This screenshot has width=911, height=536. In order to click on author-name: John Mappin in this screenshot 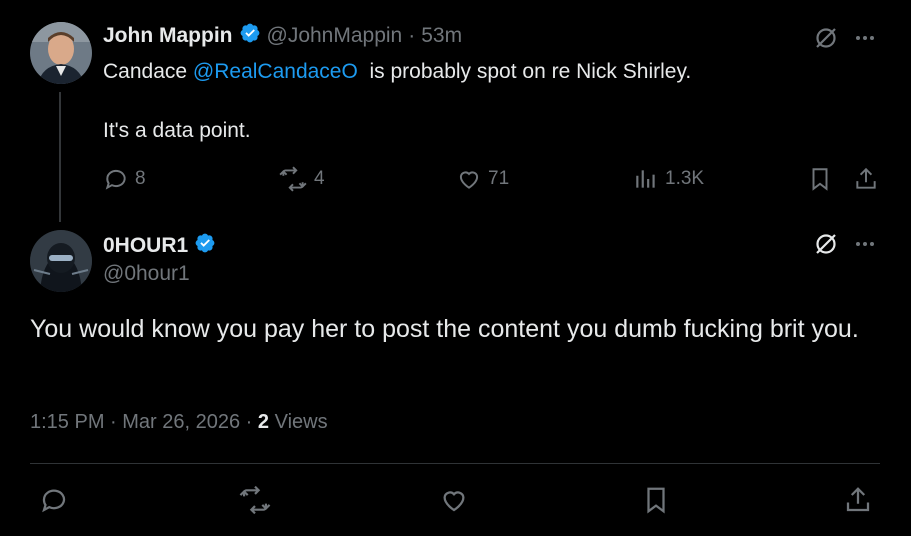, I will do `click(168, 36)`.